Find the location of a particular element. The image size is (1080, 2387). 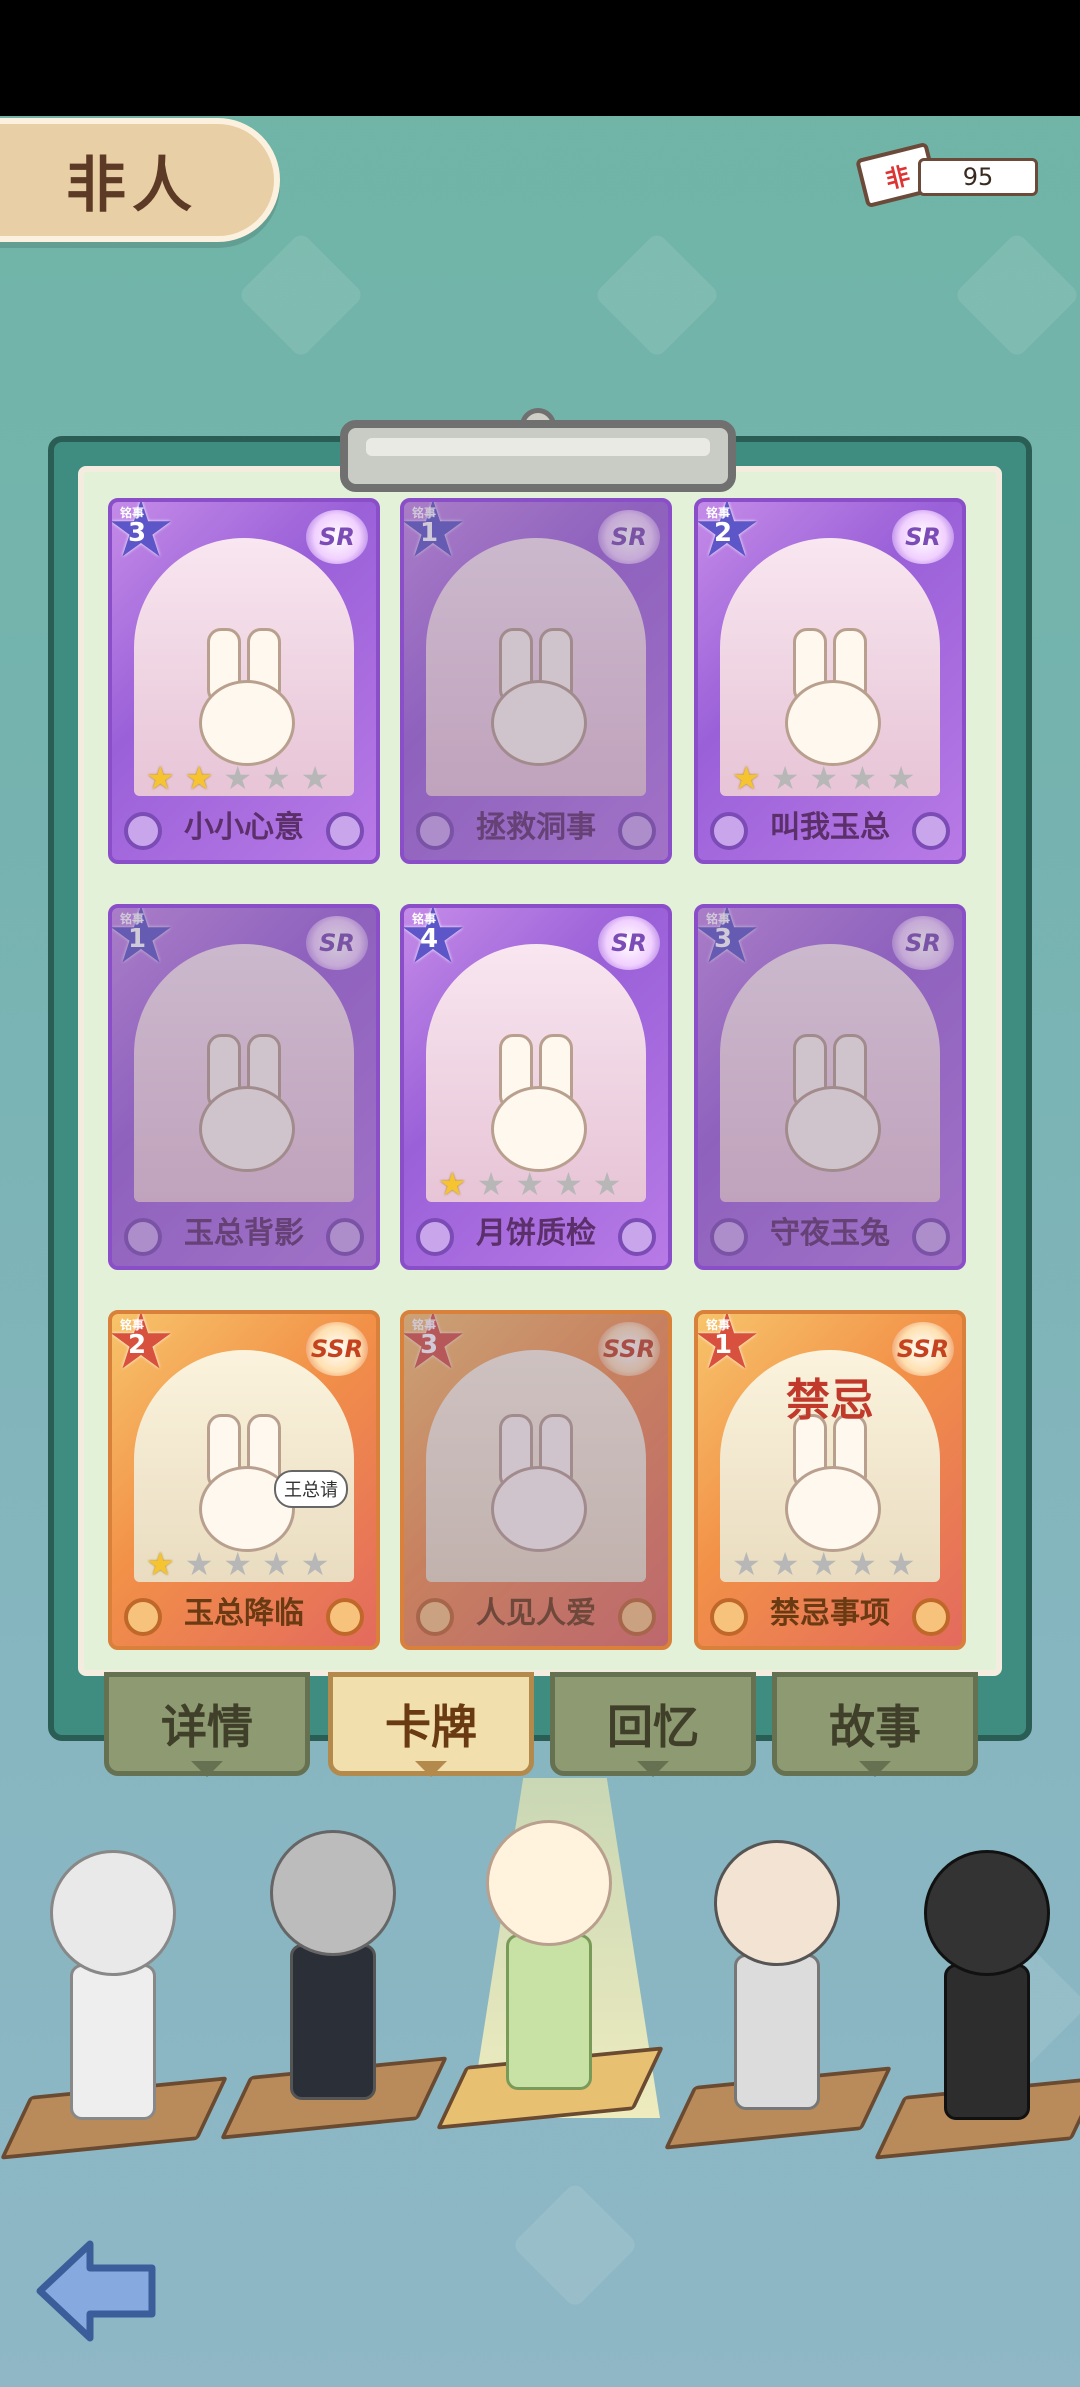

character-shadow-man is located at coordinates (976, 1995).